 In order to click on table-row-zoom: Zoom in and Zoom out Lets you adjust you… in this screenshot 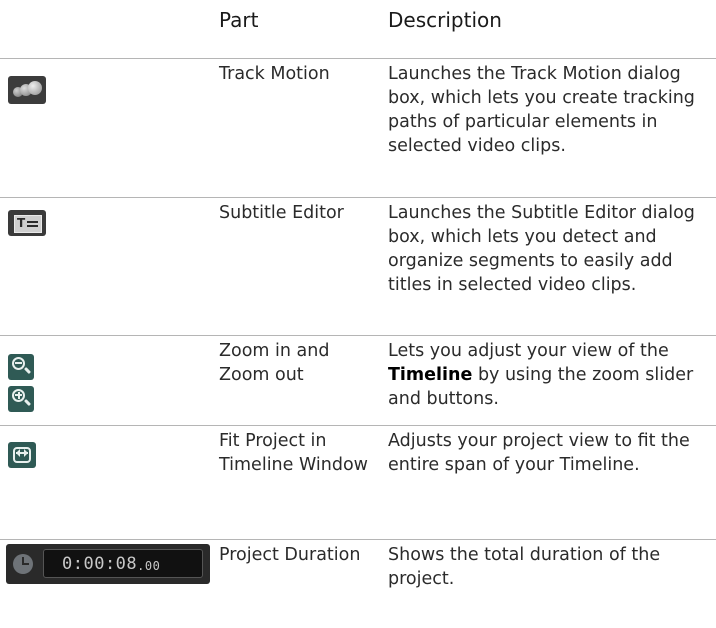, I will do `click(358, 380)`.